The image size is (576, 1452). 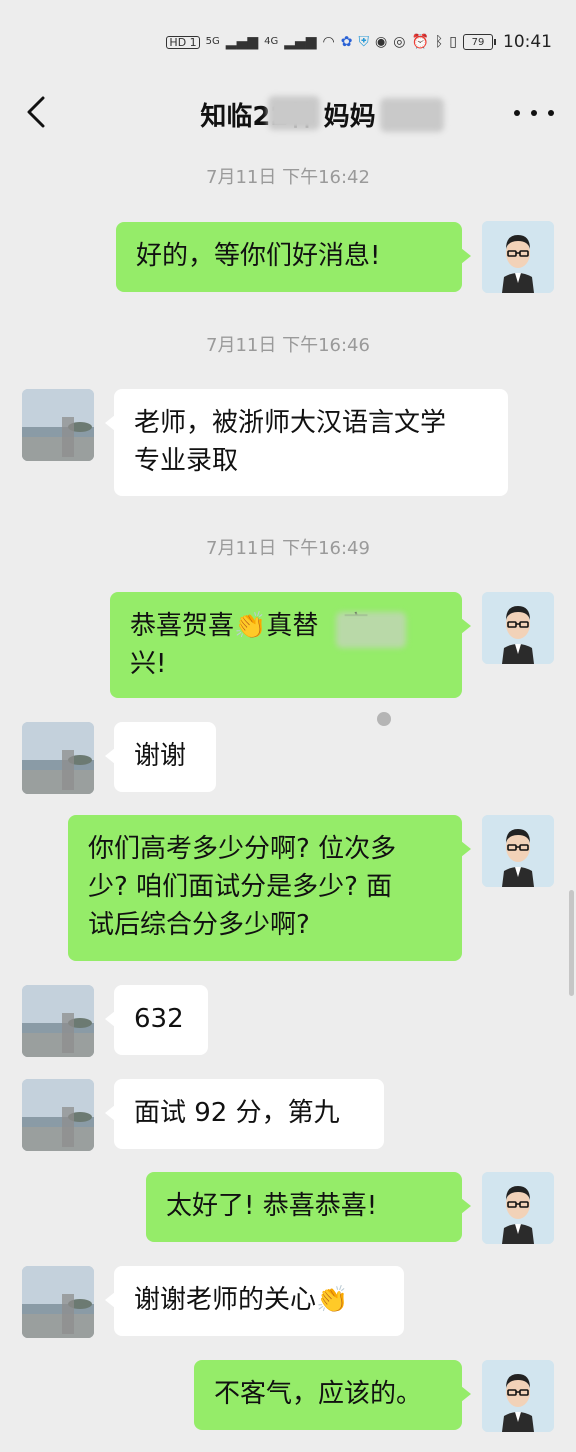 What do you see at coordinates (288, 177) in the screenshot?
I see `message-timestamp: 7月11日 下午16:42` at bounding box center [288, 177].